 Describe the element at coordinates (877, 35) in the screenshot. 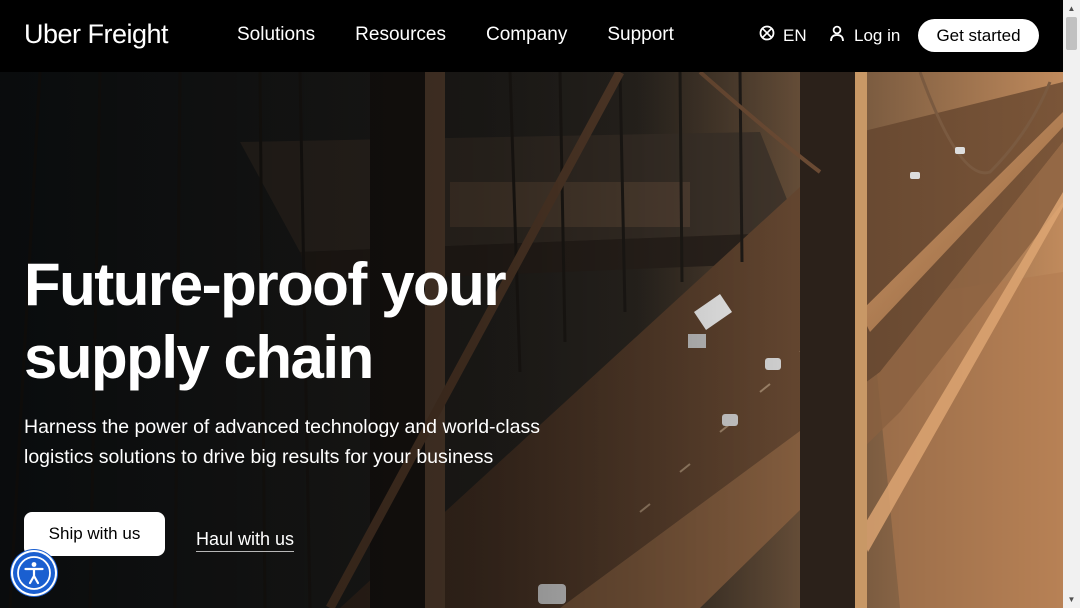

I see `login-label: Log in` at that location.